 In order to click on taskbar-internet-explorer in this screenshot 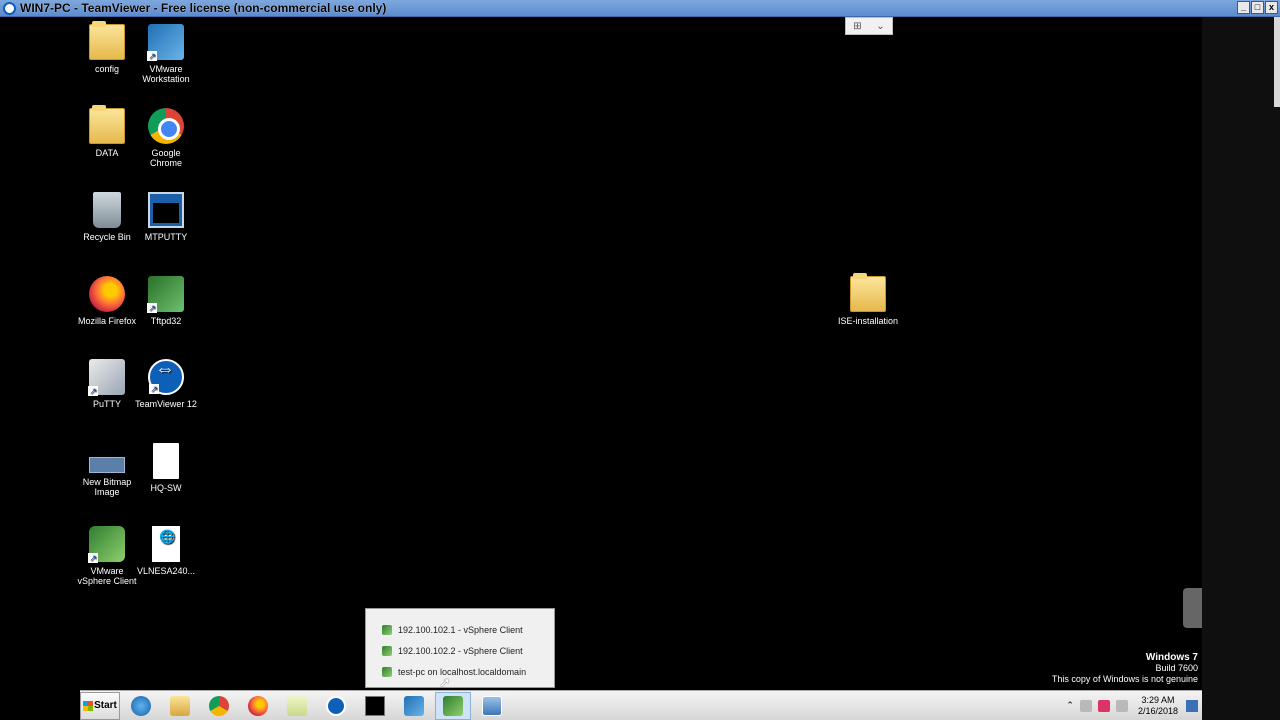, I will do `click(141, 706)`.